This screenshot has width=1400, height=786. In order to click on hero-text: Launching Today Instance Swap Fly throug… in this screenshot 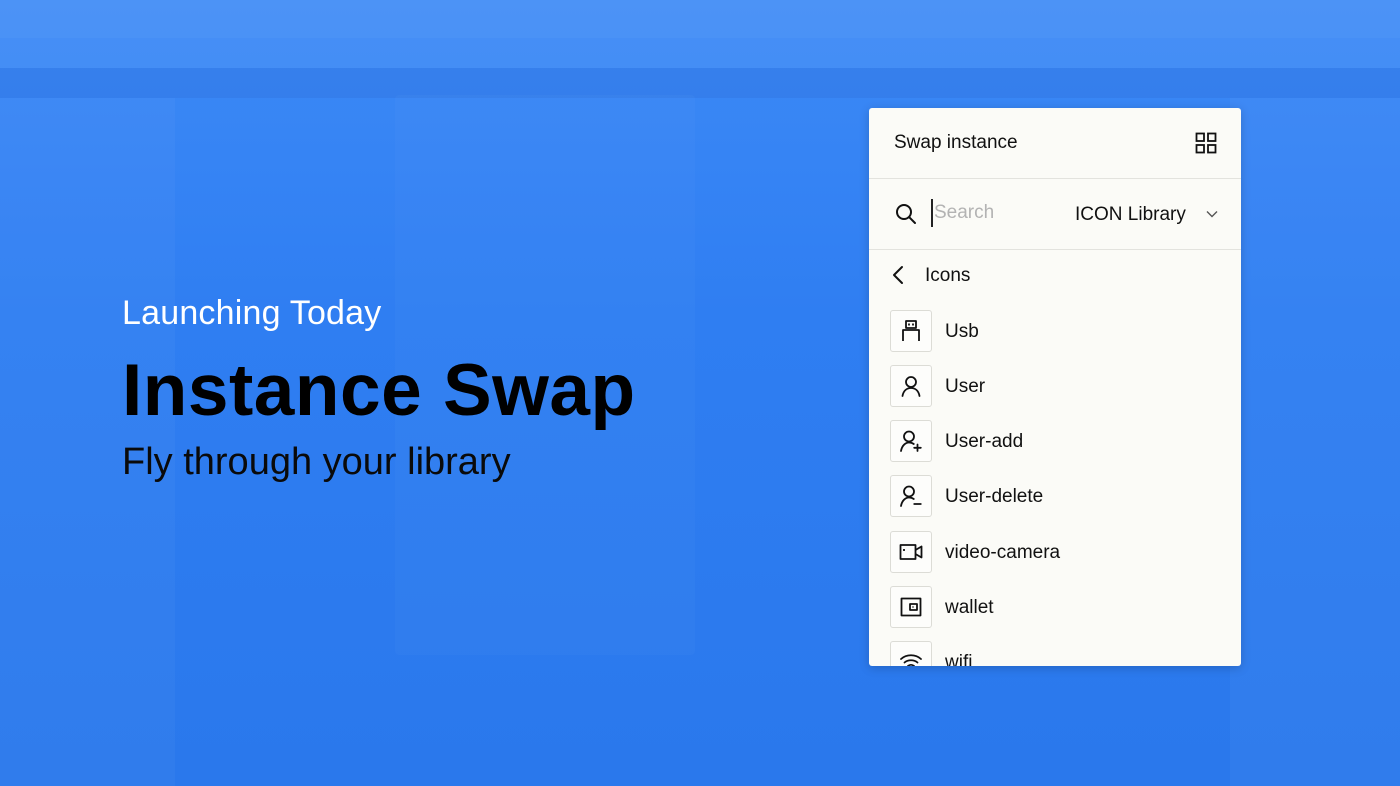, I will do `click(379, 389)`.